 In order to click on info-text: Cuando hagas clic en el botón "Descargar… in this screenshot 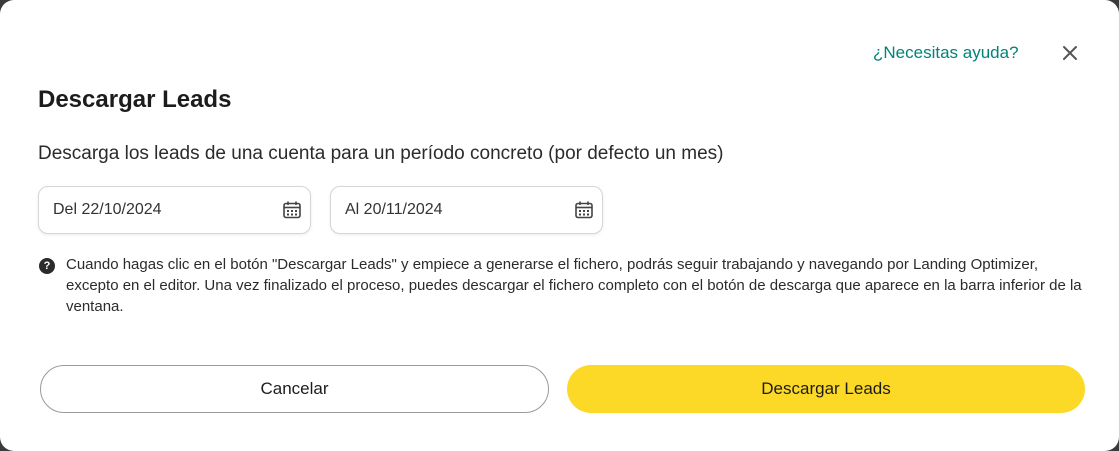, I will do `click(574, 285)`.